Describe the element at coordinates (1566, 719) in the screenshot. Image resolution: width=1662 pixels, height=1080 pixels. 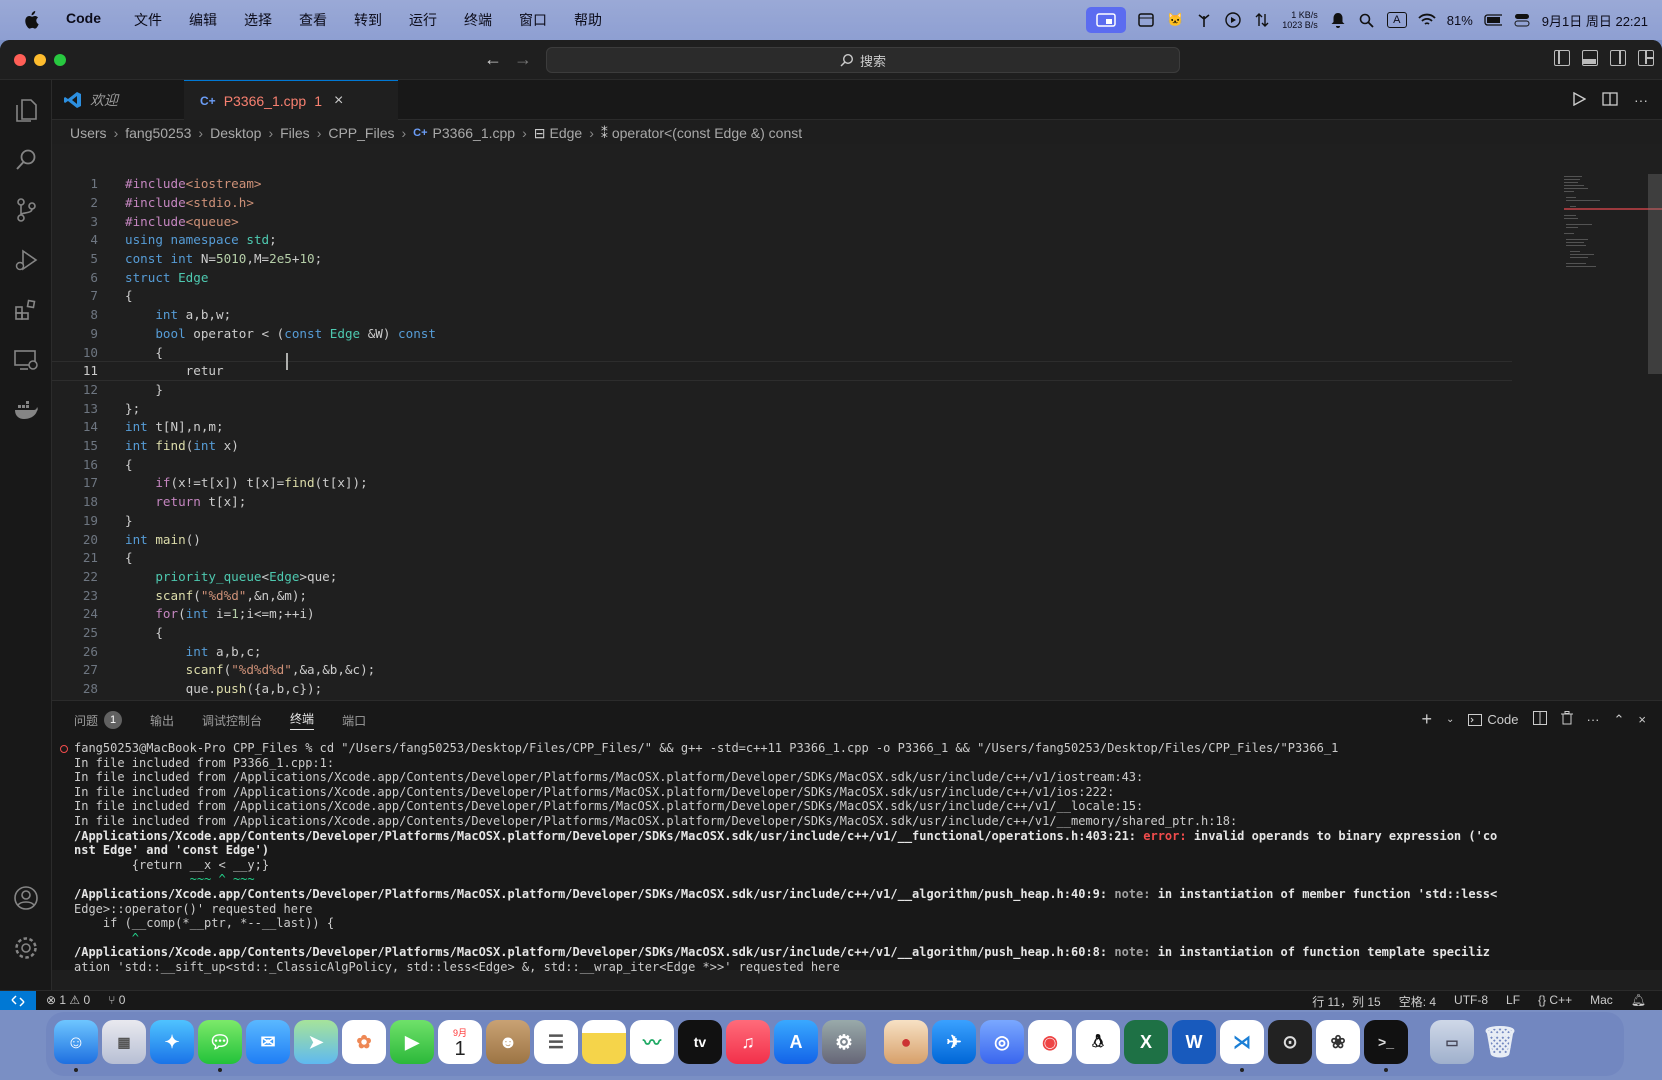
I see `trash-icon` at that location.